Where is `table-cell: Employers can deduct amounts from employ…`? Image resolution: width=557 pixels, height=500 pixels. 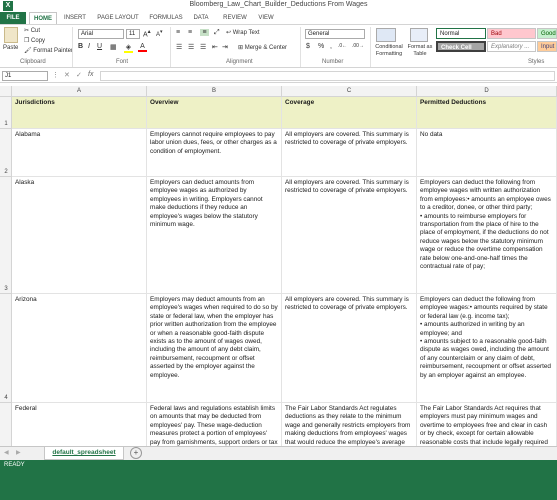 table-cell: Employers can deduct amounts from employ… is located at coordinates (214, 235).